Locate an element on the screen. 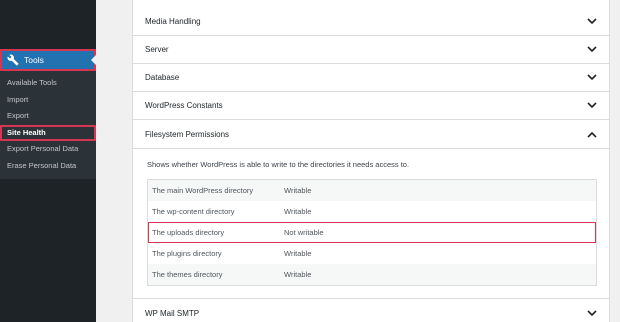  submenu-export-personal-data: Export Personal Data is located at coordinates (48, 149).